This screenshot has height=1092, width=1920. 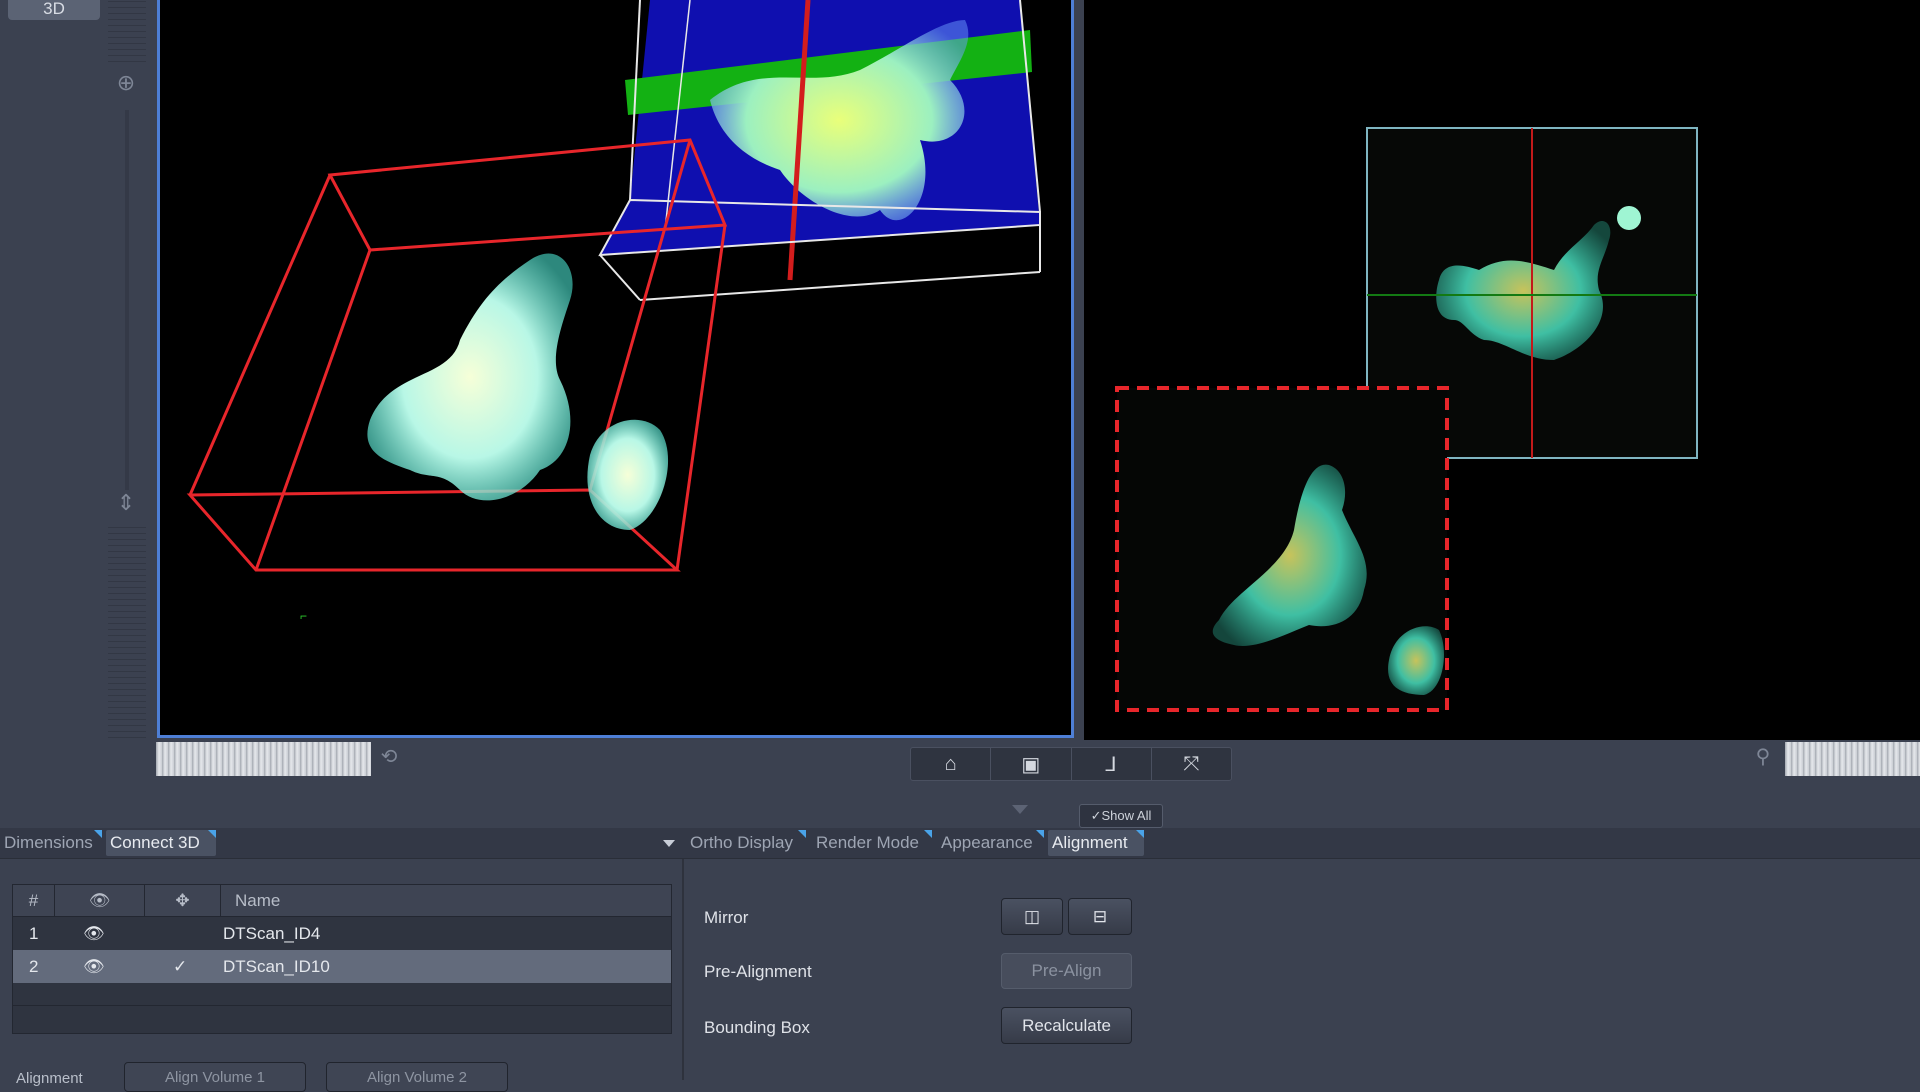 What do you see at coordinates (1852, 759) in the screenshot?
I see `horizontal-slider-right` at bounding box center [1852, 759].